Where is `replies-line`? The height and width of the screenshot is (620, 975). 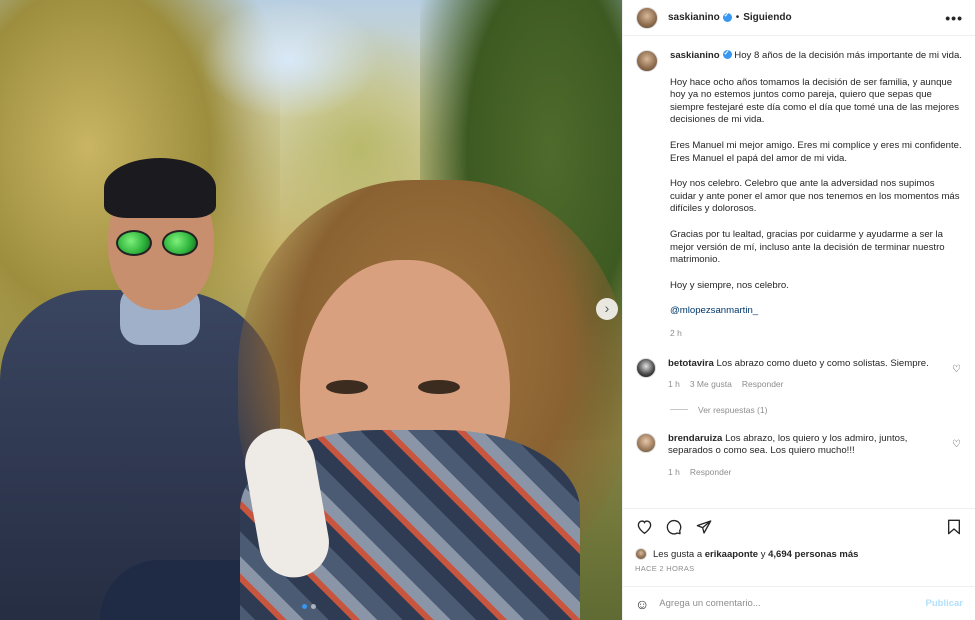 replies-line is located at coordinates (679, 410).